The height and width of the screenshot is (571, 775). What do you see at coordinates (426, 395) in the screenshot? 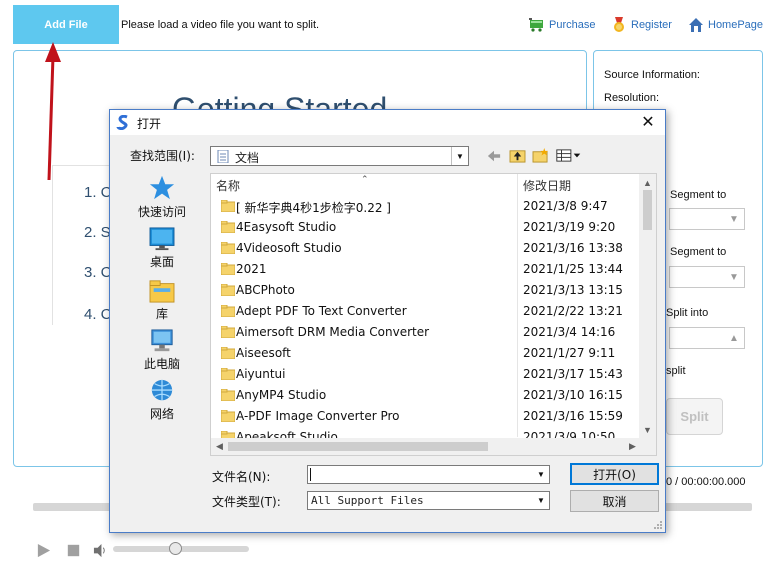
I see `list-item: AnyMP4 Studio 2021/3/10 16:15` at bounding box center [426, 395].